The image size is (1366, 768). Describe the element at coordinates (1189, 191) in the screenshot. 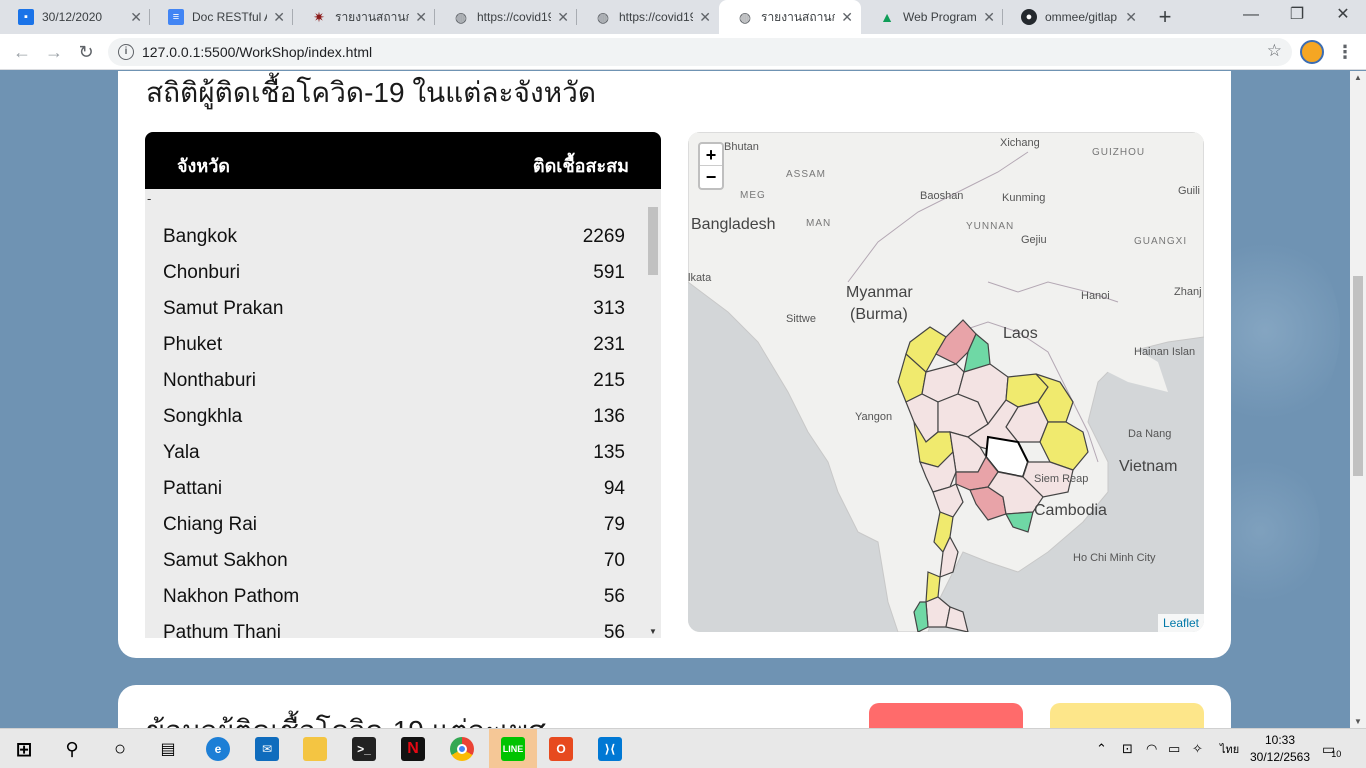

I see `map-label: Guili` at that location.